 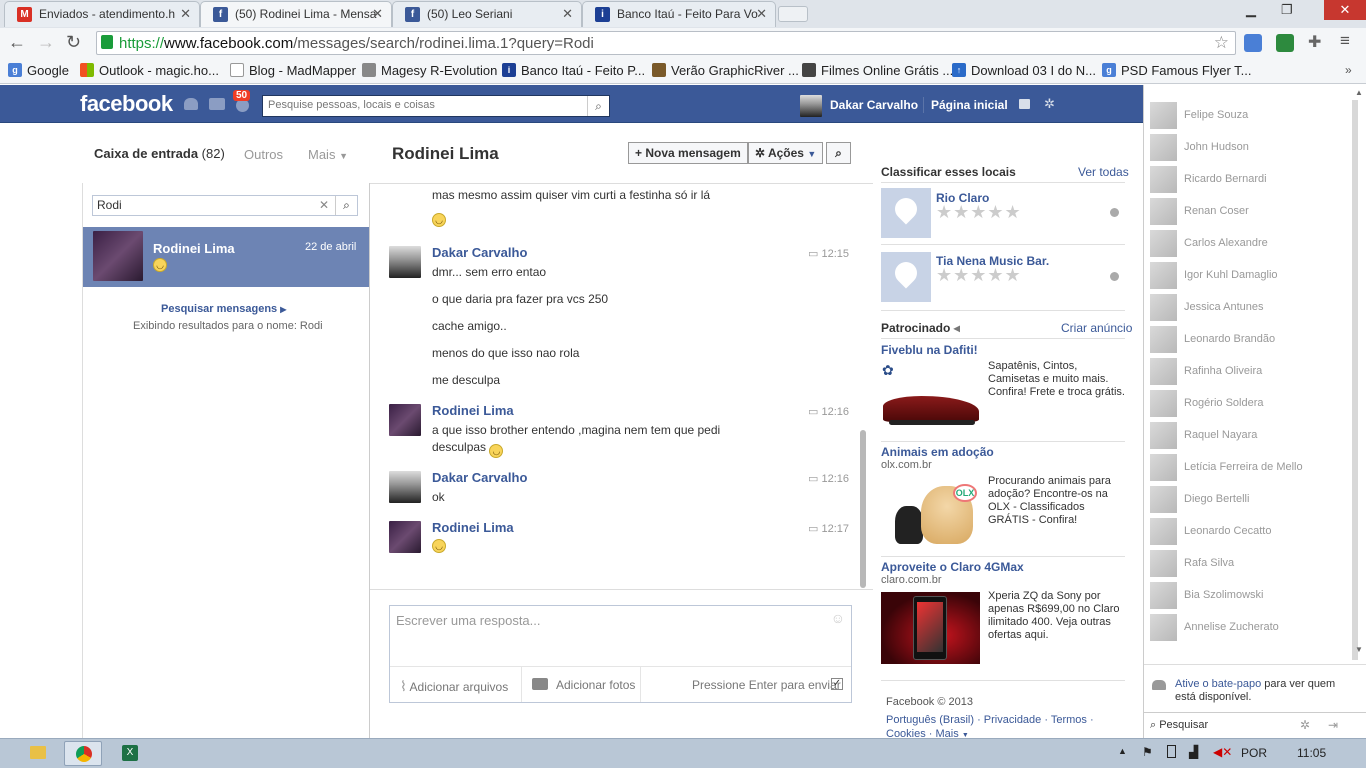 What do you see at coordinates (73, 42) in the screenshot?
I see `reload-icon: ↻` at bounding box center [73, 42].